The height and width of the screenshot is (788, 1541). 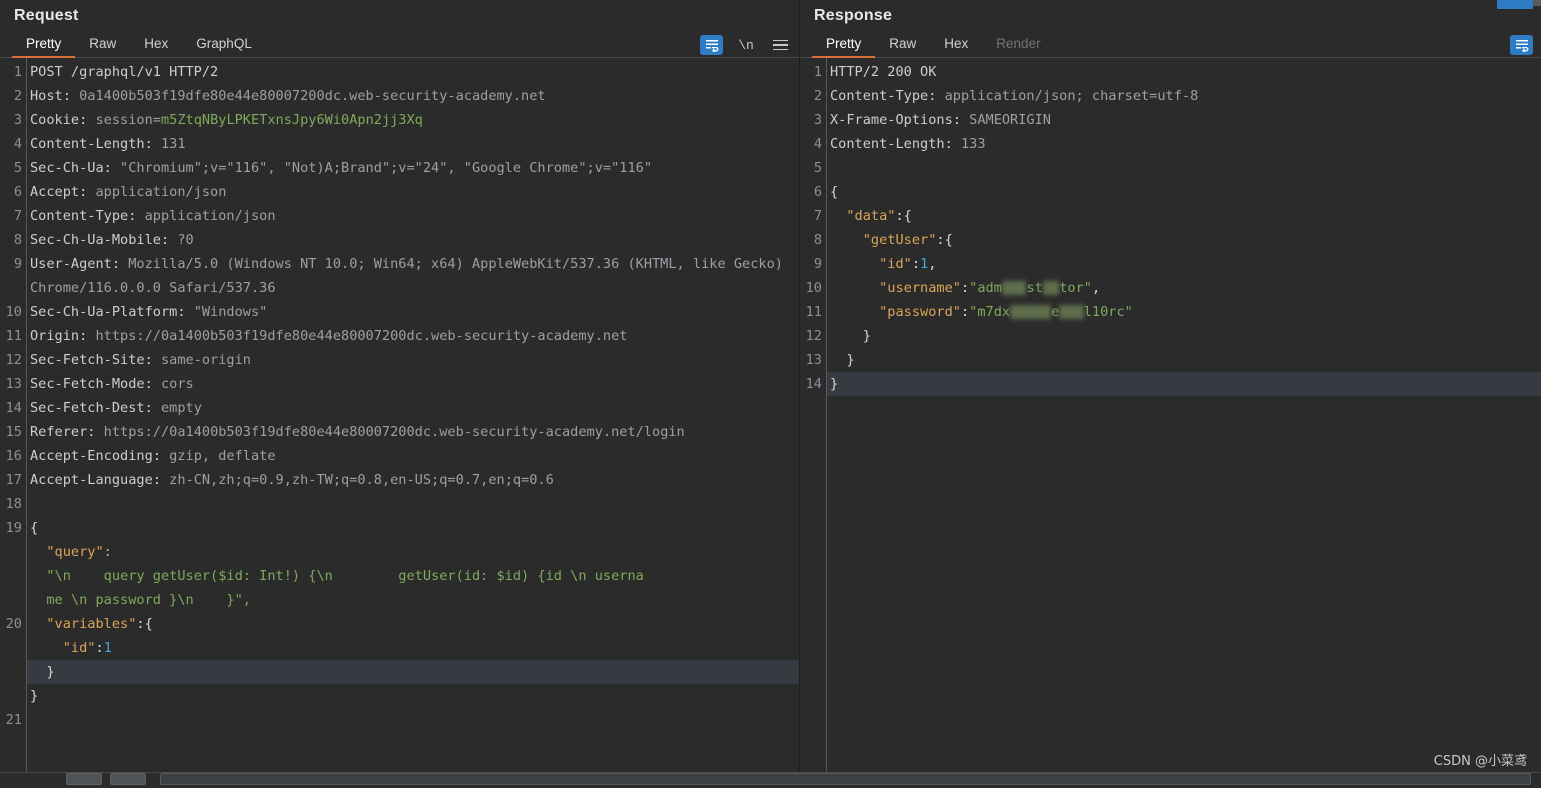 I want to click on tab-request-graphql: GraphQL, so click(x=224, y=46).